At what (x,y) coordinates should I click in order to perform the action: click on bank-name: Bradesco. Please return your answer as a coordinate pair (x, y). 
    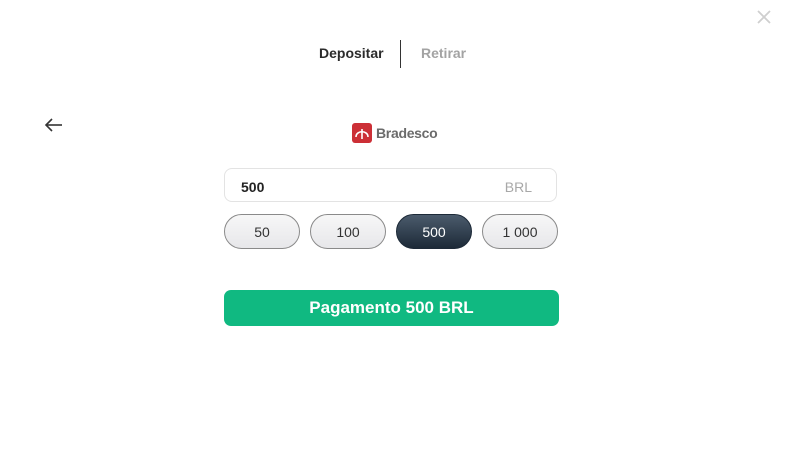
    Looking at the image, I should click on (407, 133).